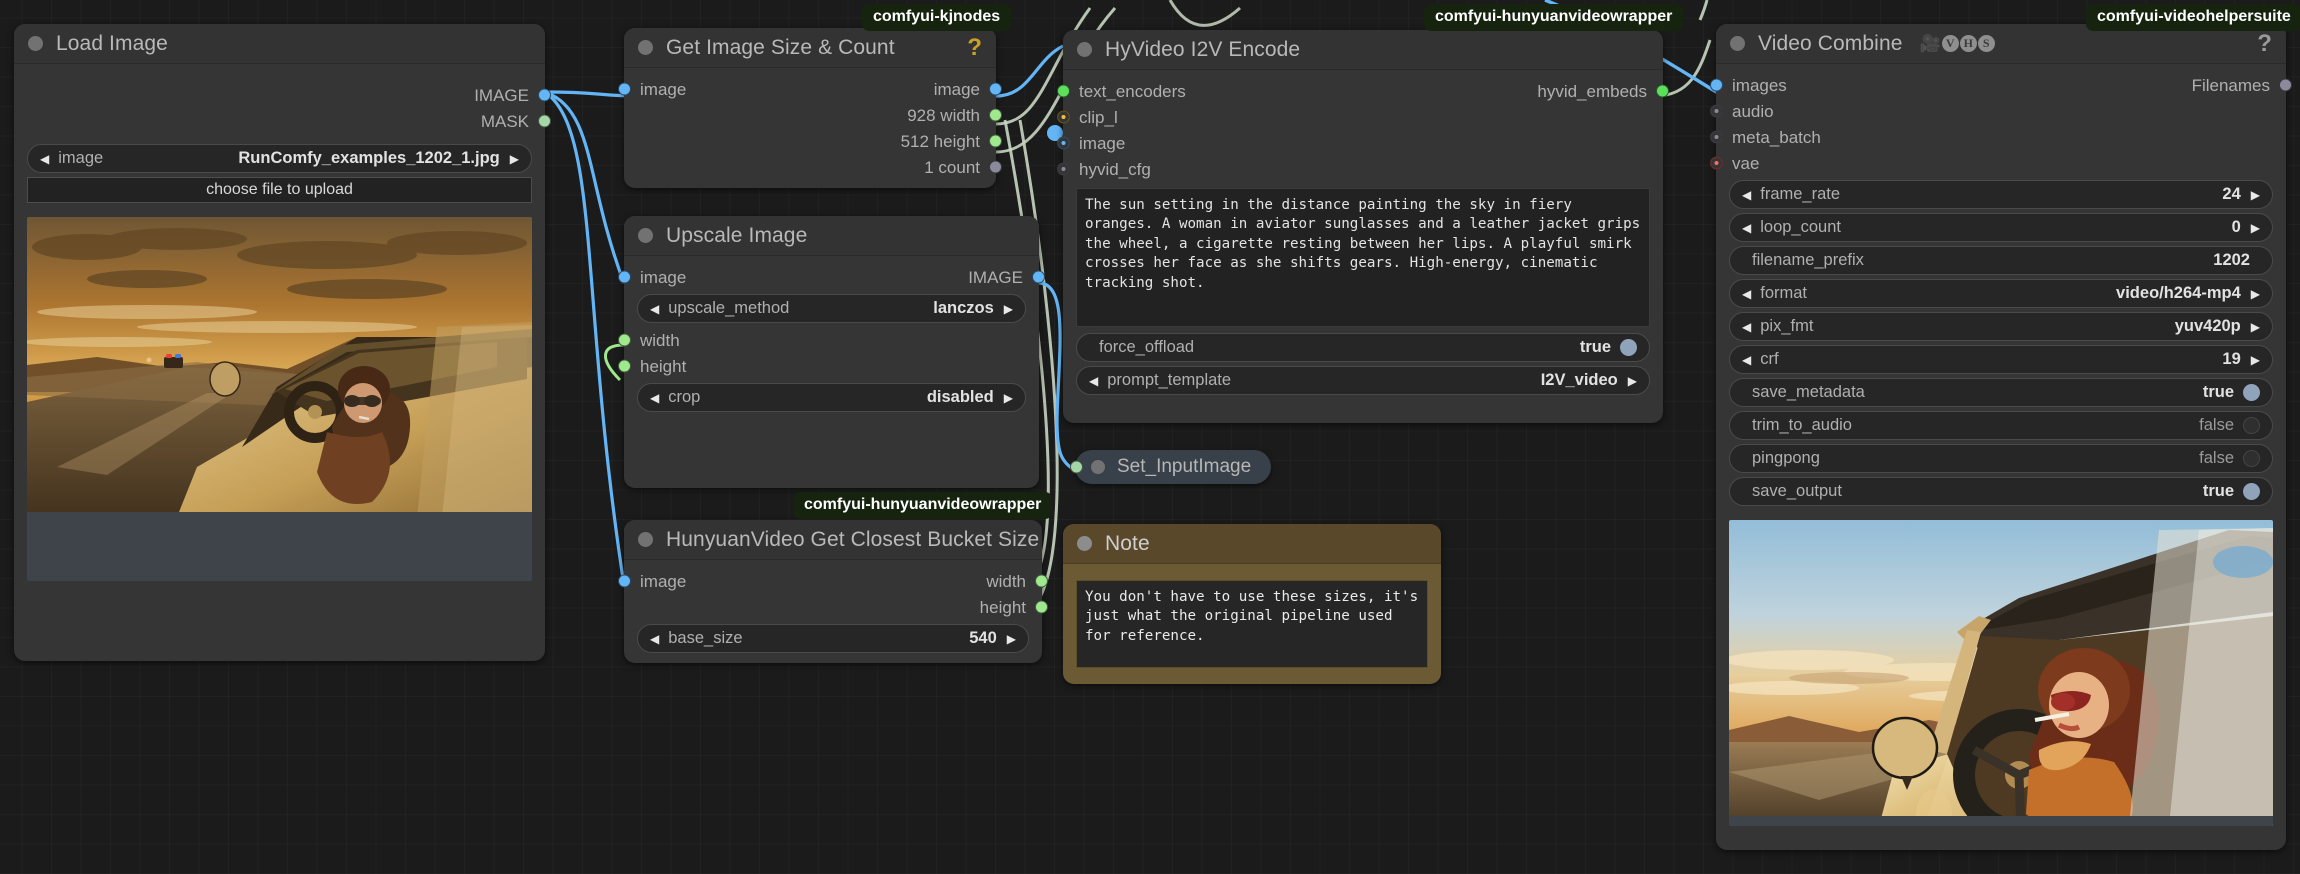 This screenshot has height=874, width=2300. Describe the element at coordinates (2251, 425) in the screenshot. I see `toggle-trim-to-audio` at that location.